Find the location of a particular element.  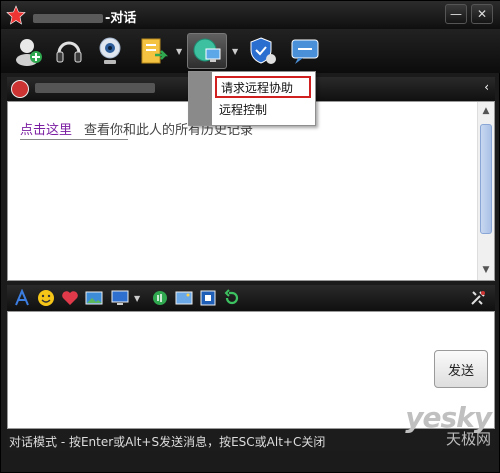

divider is located at coordinates (74, 139).